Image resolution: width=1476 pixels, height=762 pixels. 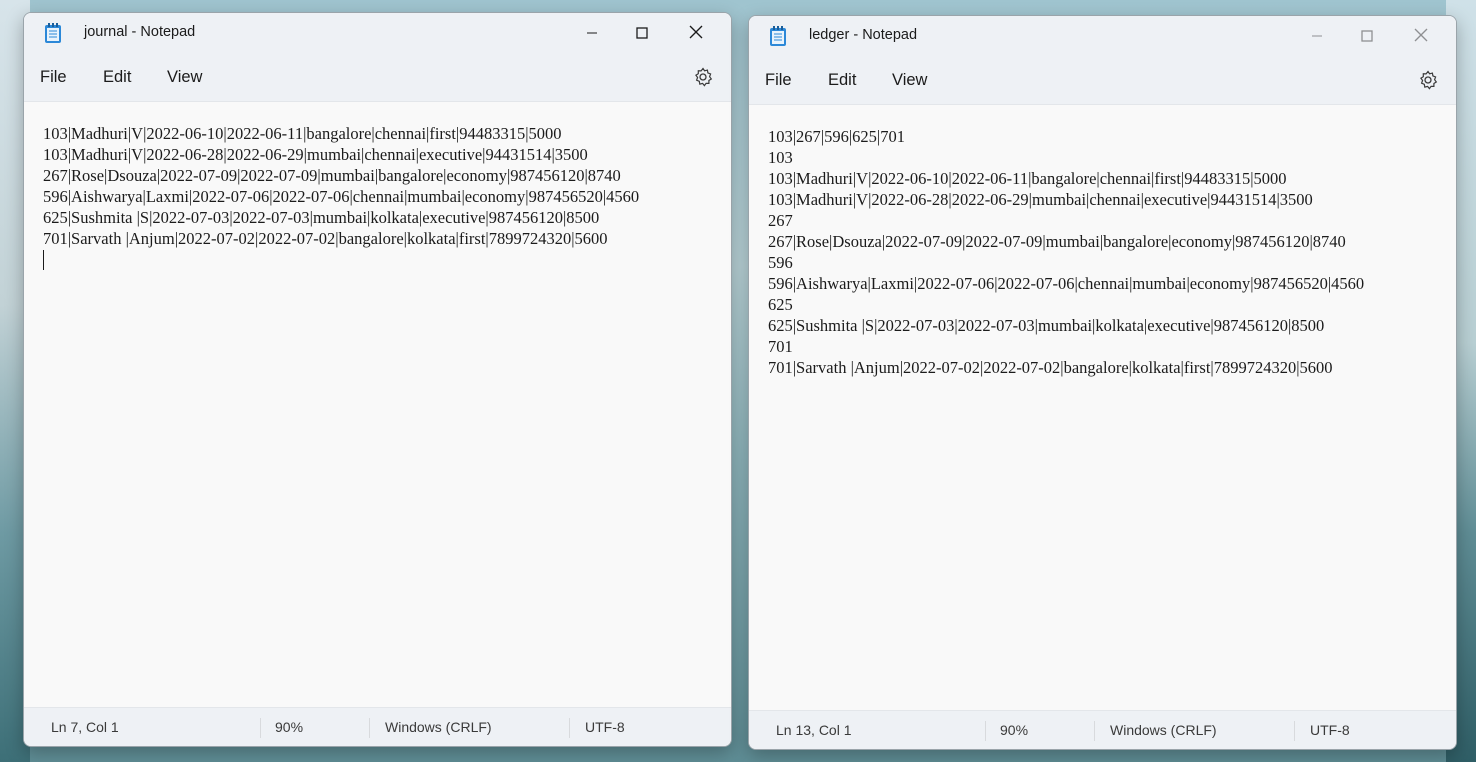 I want to click on cursor-position: Ln 7, Col 1, so click(x=85, y=727).